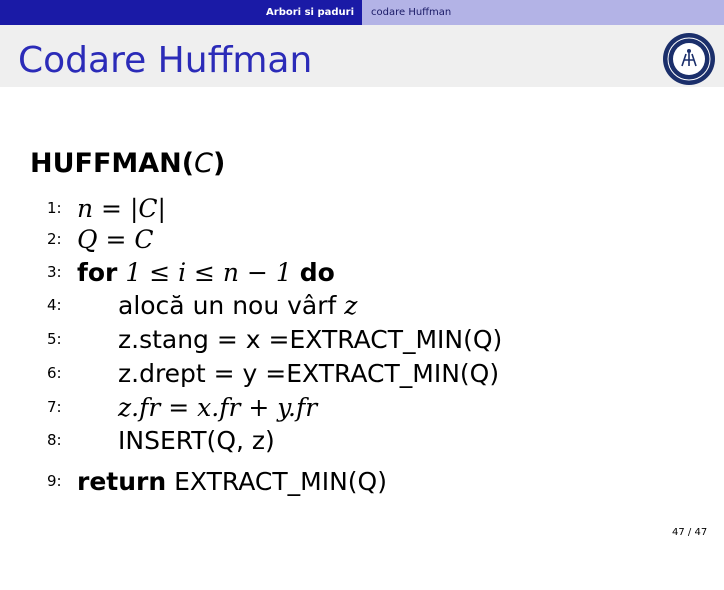 The width and height of the screenshot is (724, 590). What do you see at coordinates (97, 272) in the screenshot?
I see `keyword-for: for` at bounding box center [97, 272].